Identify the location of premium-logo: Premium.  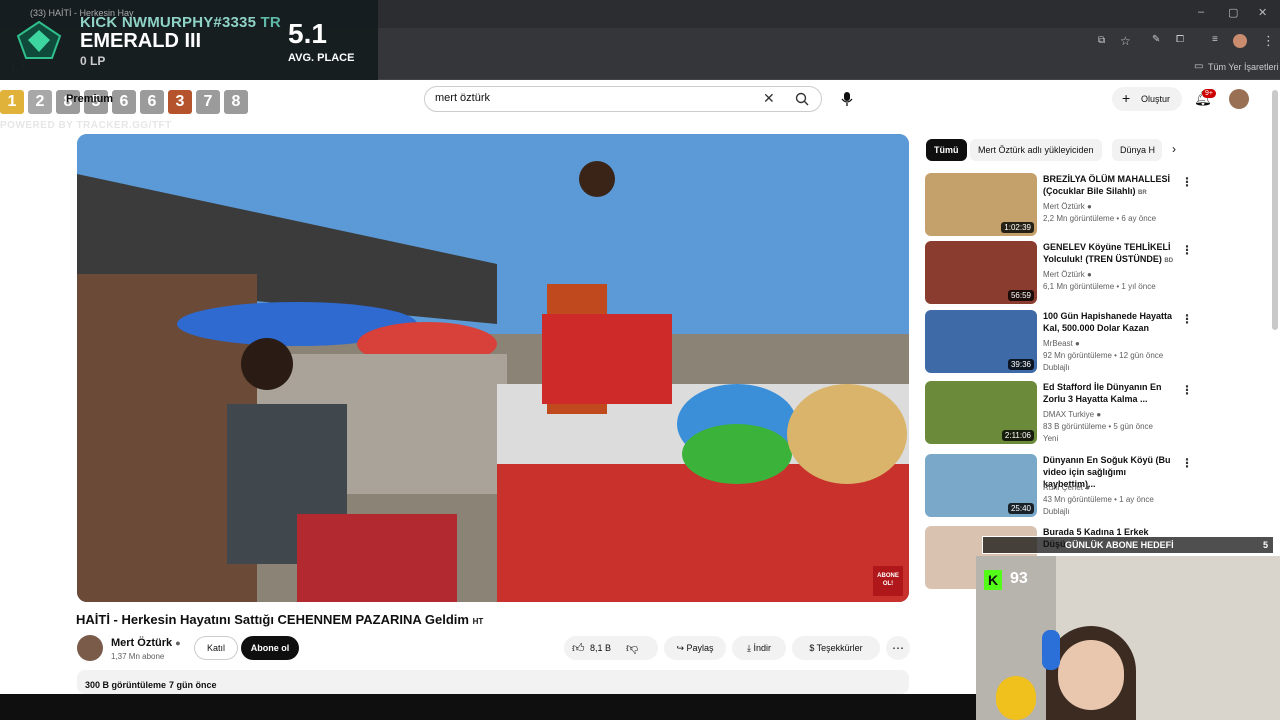
(89, 99).